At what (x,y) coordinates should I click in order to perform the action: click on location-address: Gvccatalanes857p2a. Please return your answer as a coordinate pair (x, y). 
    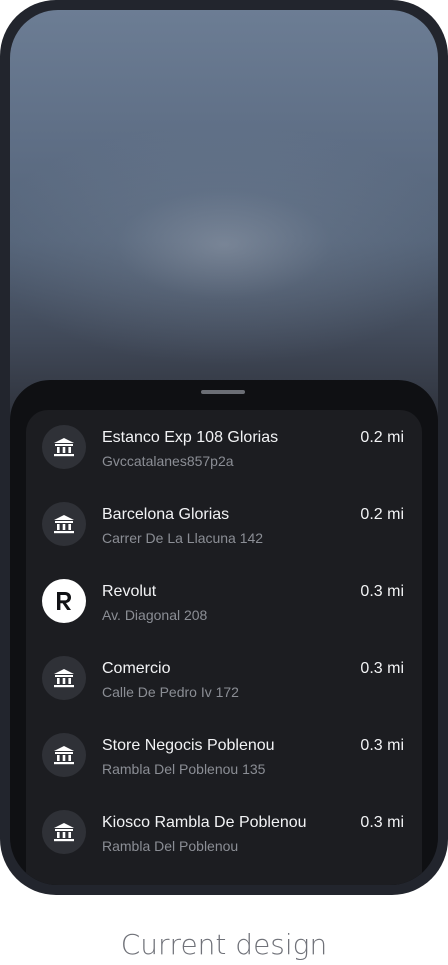
    Looking at the image, I should click on (168, 461).